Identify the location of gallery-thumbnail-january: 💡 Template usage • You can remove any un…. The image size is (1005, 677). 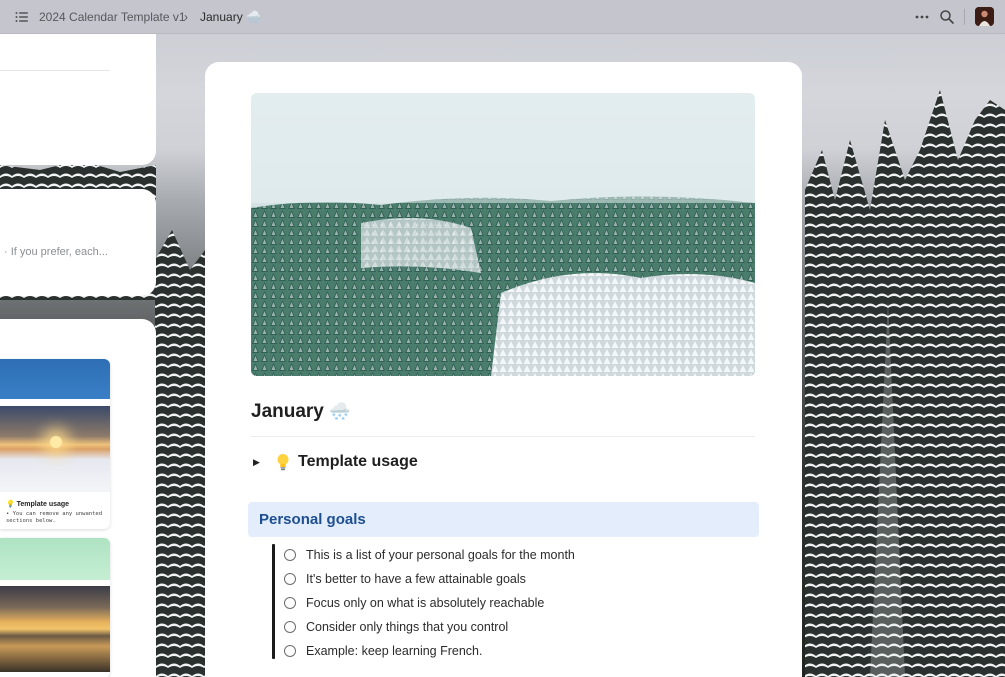
(55, 444).